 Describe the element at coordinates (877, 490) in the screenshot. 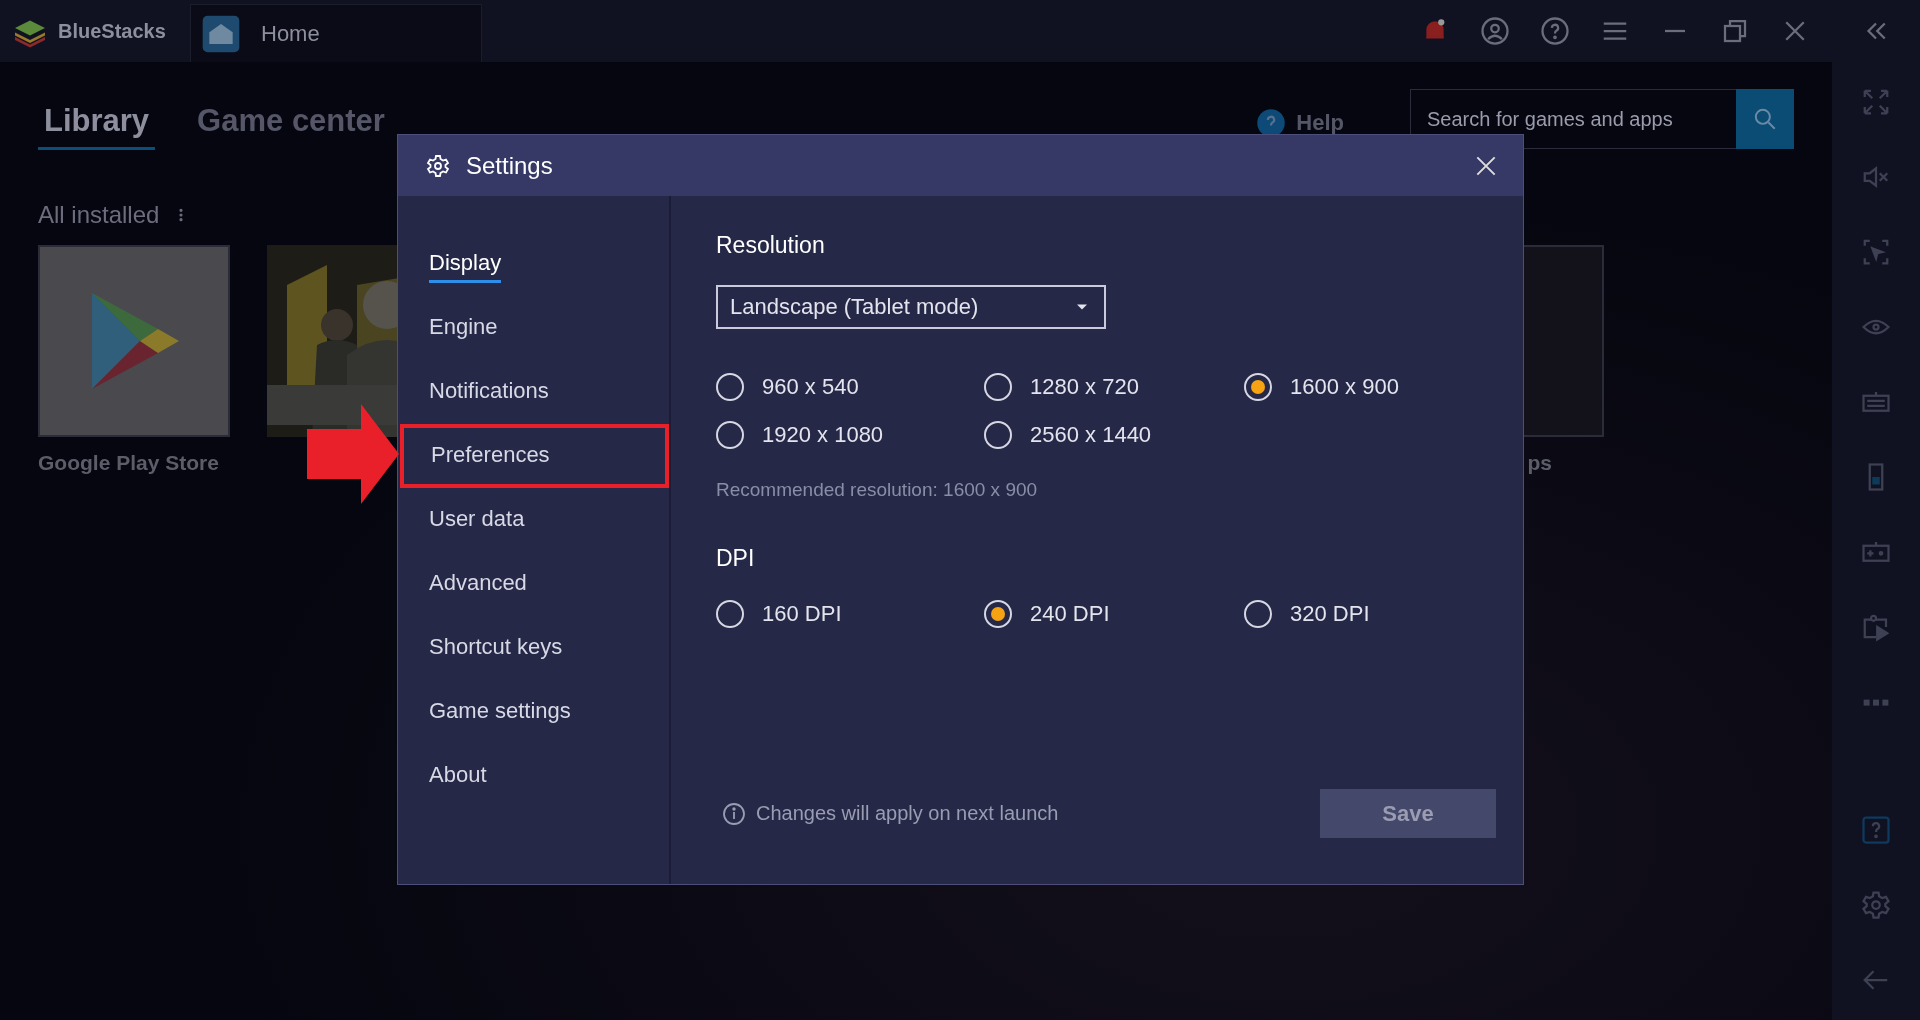

I see `hint-text: Recommended resolution: 1600 x 900` at that location.